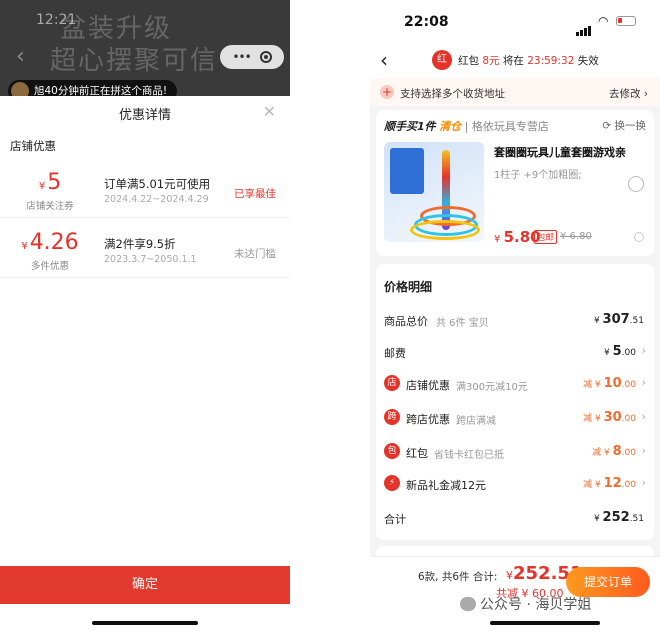  I want to click on row-value: 减 ¥ 12.00, so click(609, 483).